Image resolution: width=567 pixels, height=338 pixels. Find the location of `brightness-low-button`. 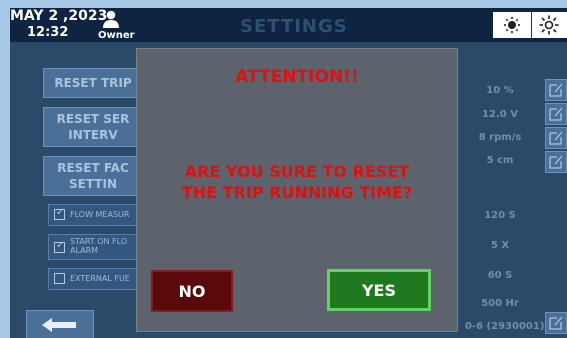

brightness-low-button is located at coordinates (512, 25).